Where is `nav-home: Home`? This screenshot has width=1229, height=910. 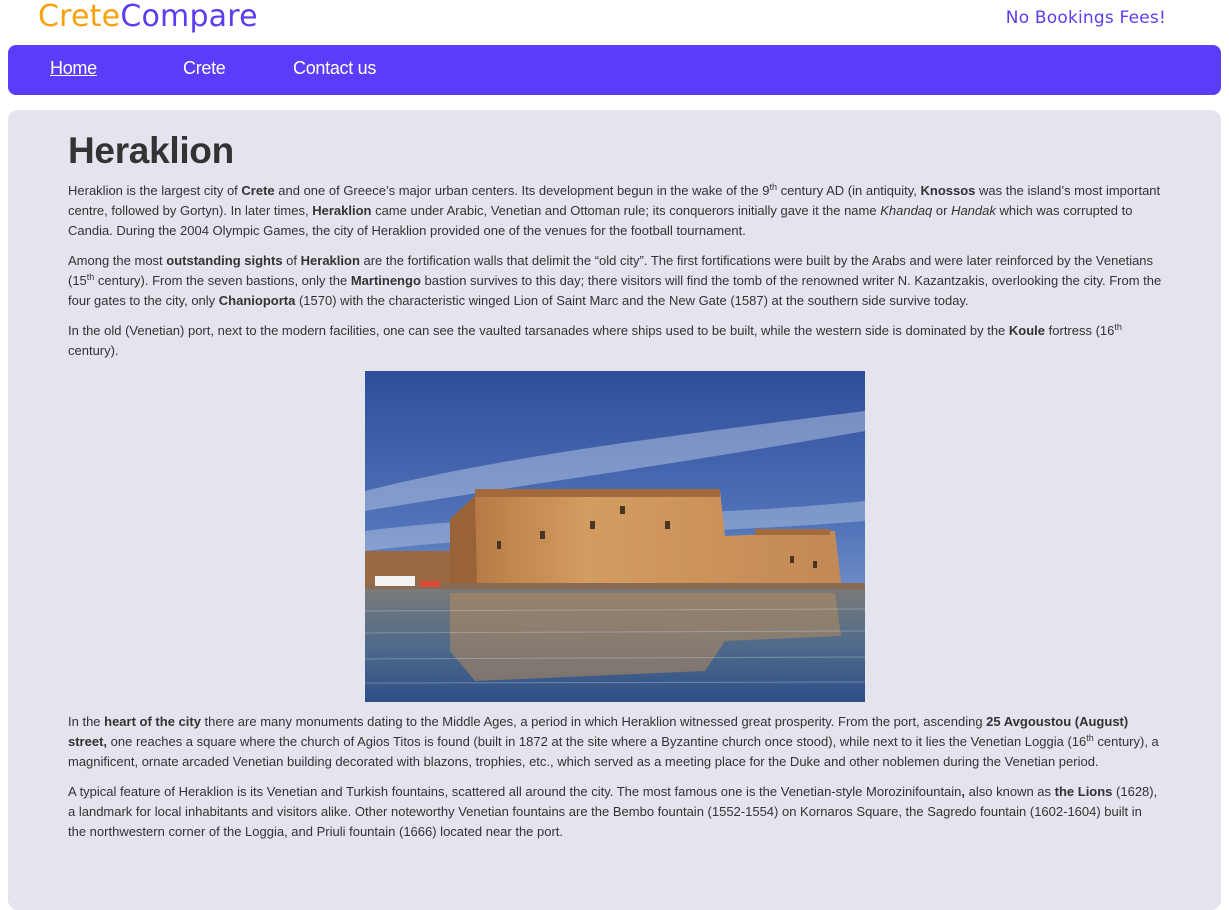
nav-home: Home is located at coordinates (73, 68).